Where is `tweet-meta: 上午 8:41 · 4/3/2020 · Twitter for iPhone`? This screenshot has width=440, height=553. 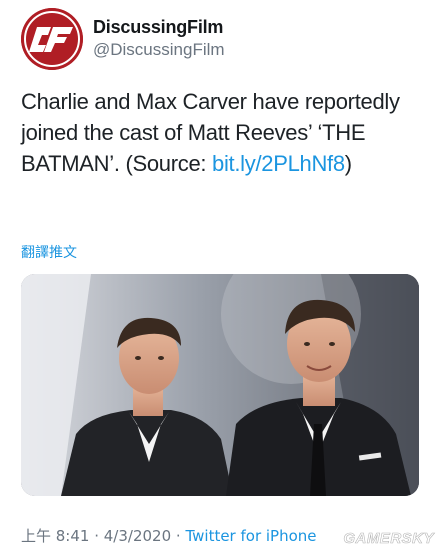 tweet-meta: 上午 8:41 · 4/3/2020 · Twitter for iPhone is located at coordinates (169, 535).